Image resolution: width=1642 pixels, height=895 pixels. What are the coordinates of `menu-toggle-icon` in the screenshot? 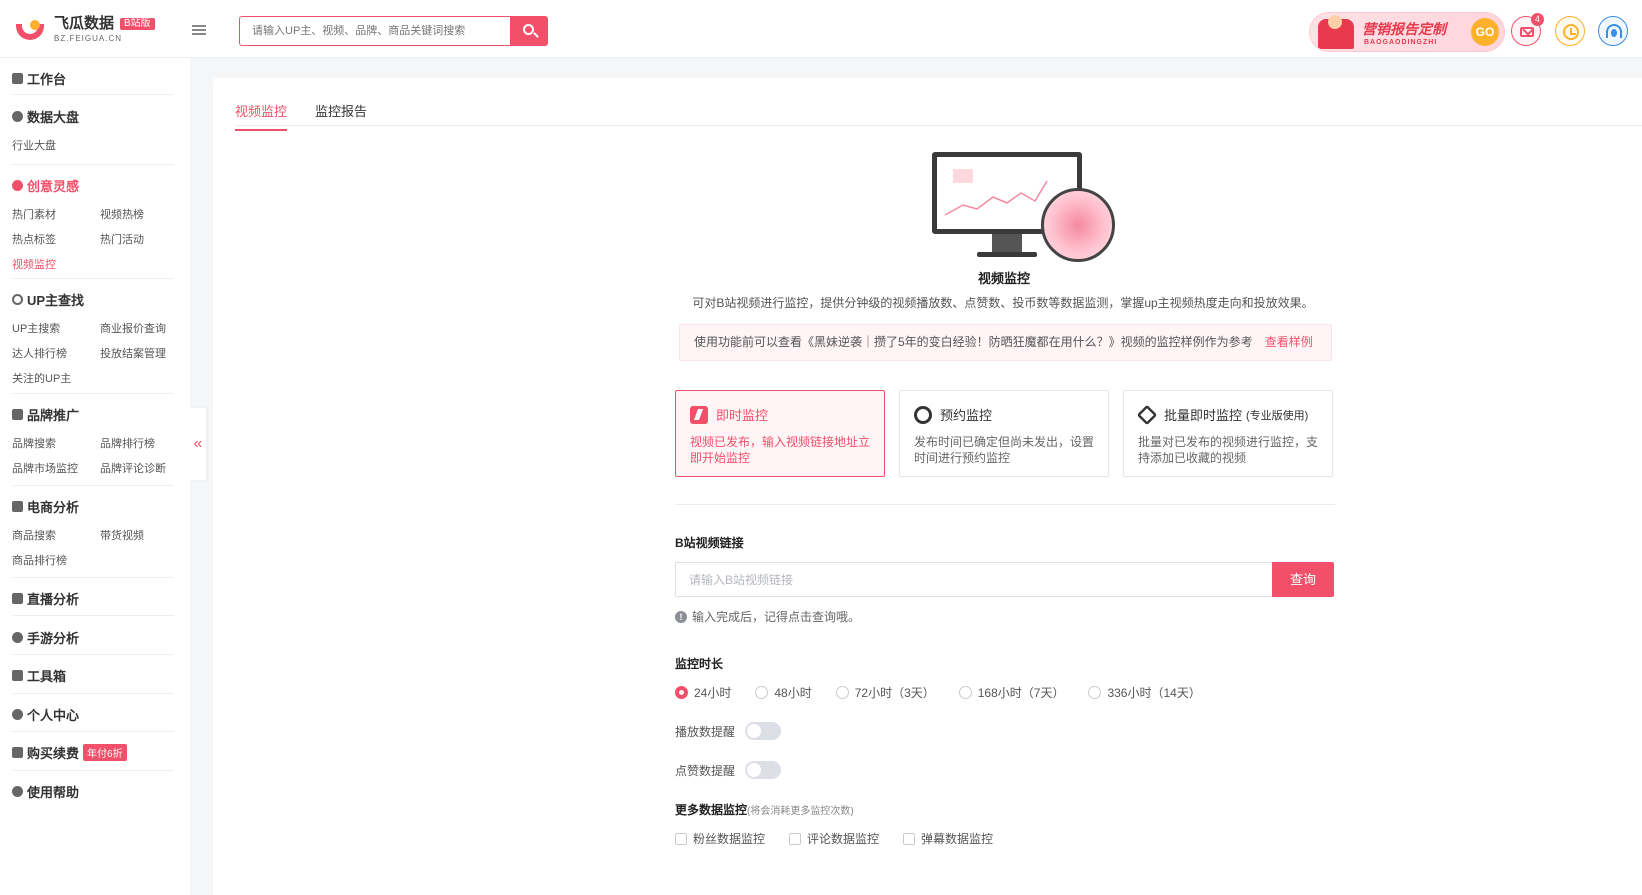 It's located at (199, 30).